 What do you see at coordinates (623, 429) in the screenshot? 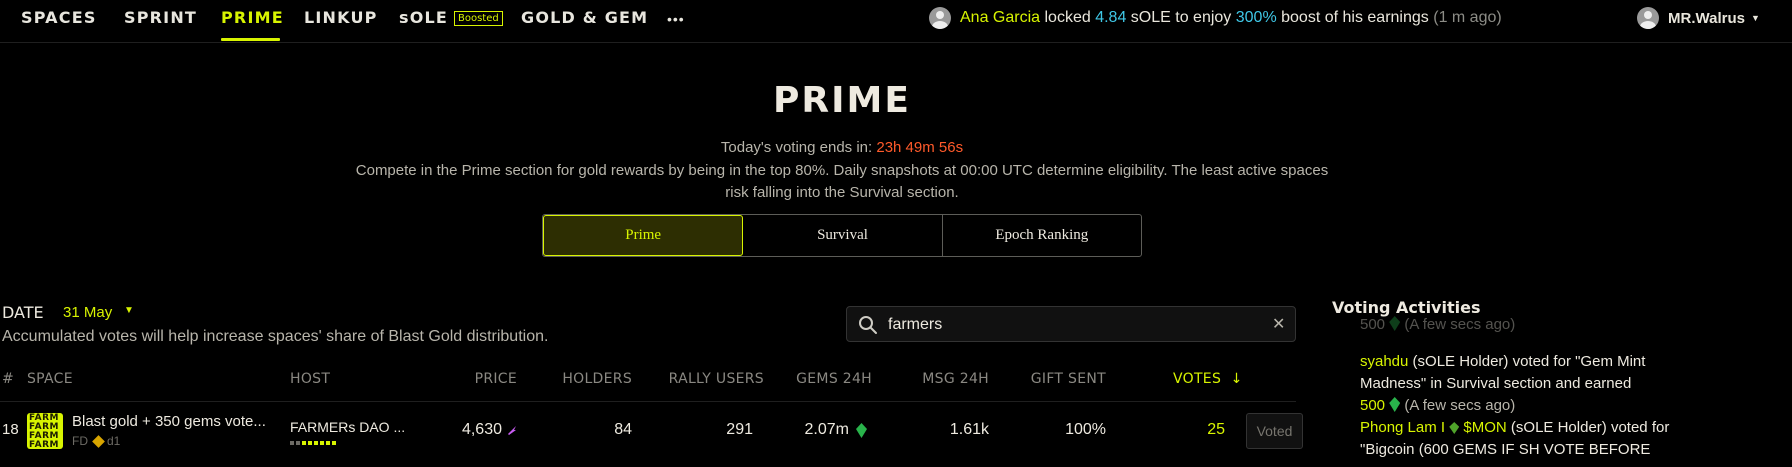
I see `row-holders: 84` at bounding box center [623, 429].